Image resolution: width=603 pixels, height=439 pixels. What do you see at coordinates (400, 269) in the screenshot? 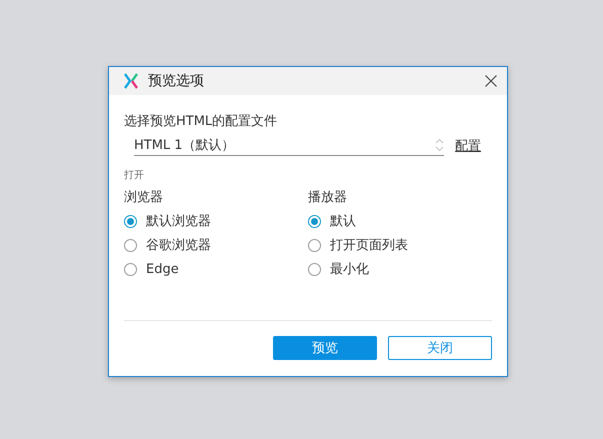
I see `radio-option: 最小化` at bounding box center [400, 269].